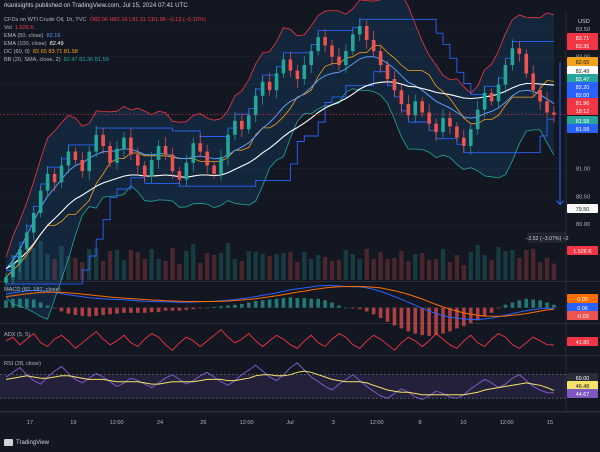  Describe the element at coordinates (583, 225) in the screenshot. I see `price-tick-label: 80.00` at that location.